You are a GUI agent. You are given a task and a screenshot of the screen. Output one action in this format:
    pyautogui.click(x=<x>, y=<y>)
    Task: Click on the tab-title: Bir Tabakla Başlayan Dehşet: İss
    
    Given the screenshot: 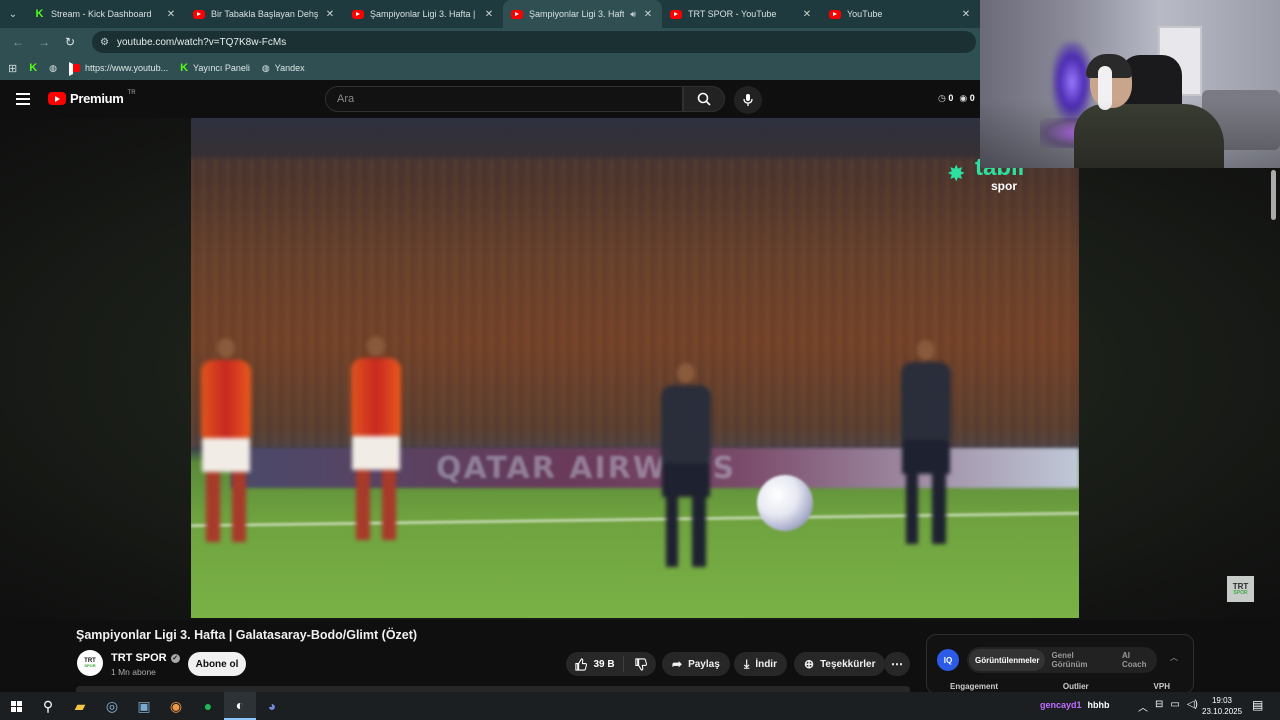 What is the action you would take?
    pyautogui.click(x=264, y=14)
    